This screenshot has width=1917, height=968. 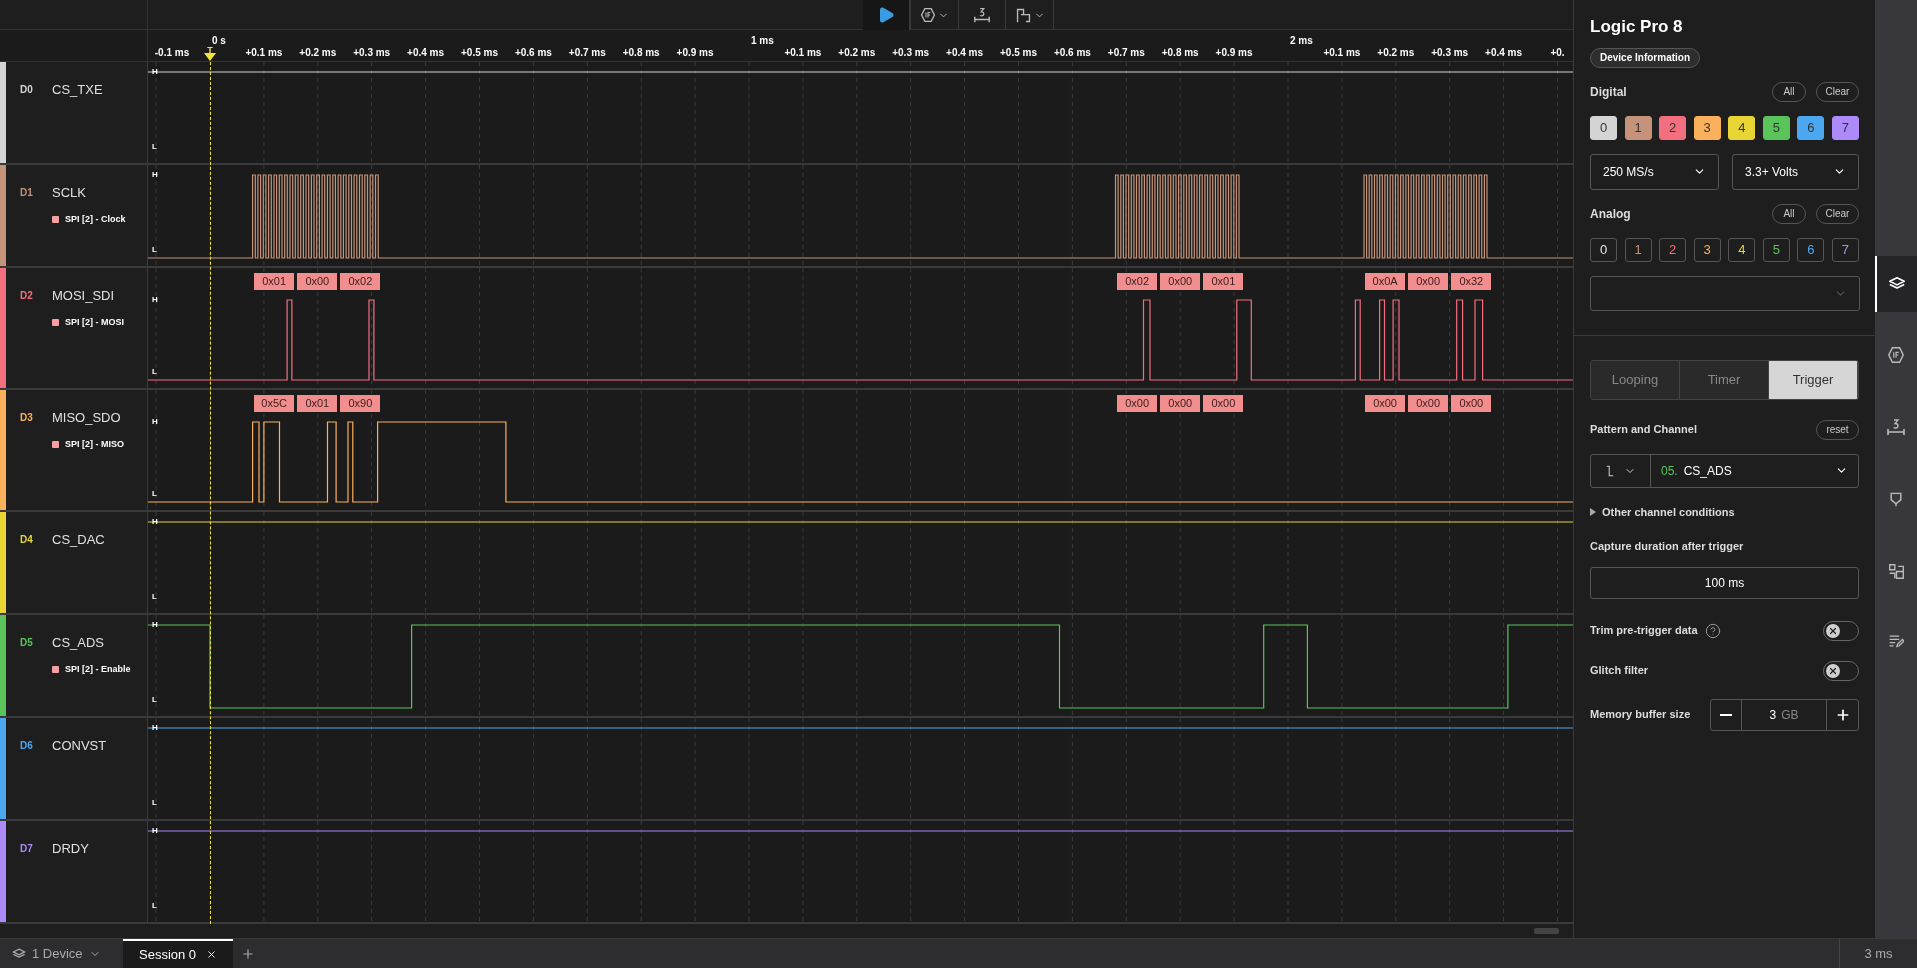 What do you see at coordinates (95, 219) in the screenshot?
I see `analyzer-label: SPI [2] - Clock` at bounding box center [95, 219].